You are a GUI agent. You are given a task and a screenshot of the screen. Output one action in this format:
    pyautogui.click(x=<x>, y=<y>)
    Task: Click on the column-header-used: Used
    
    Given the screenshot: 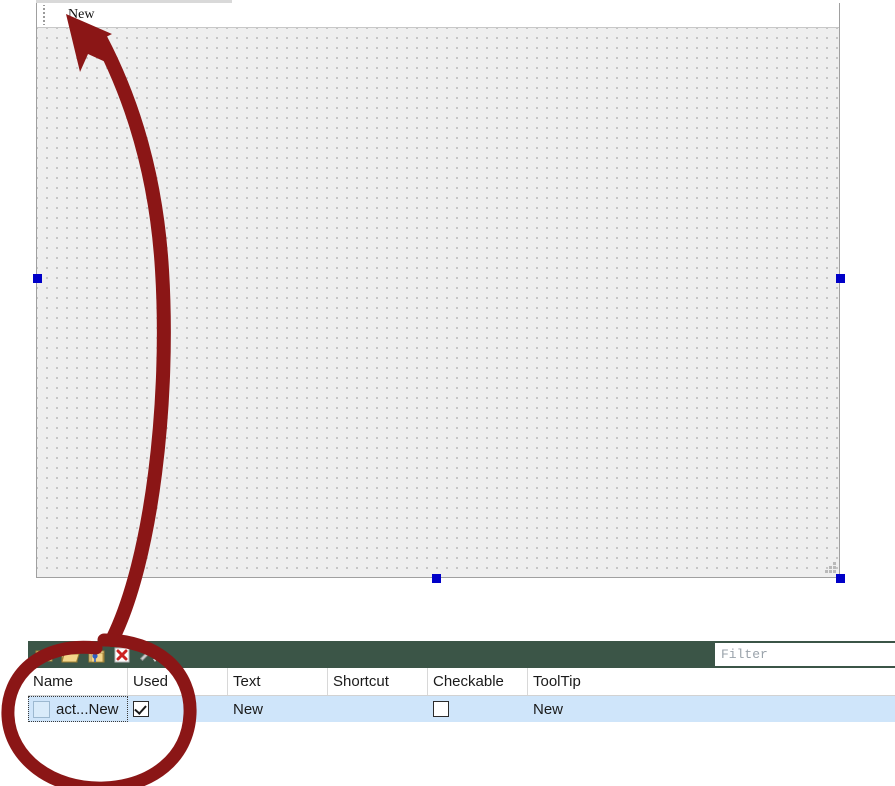 What is the action you would take?
    pyautogui.click(x=178, y=681)
    